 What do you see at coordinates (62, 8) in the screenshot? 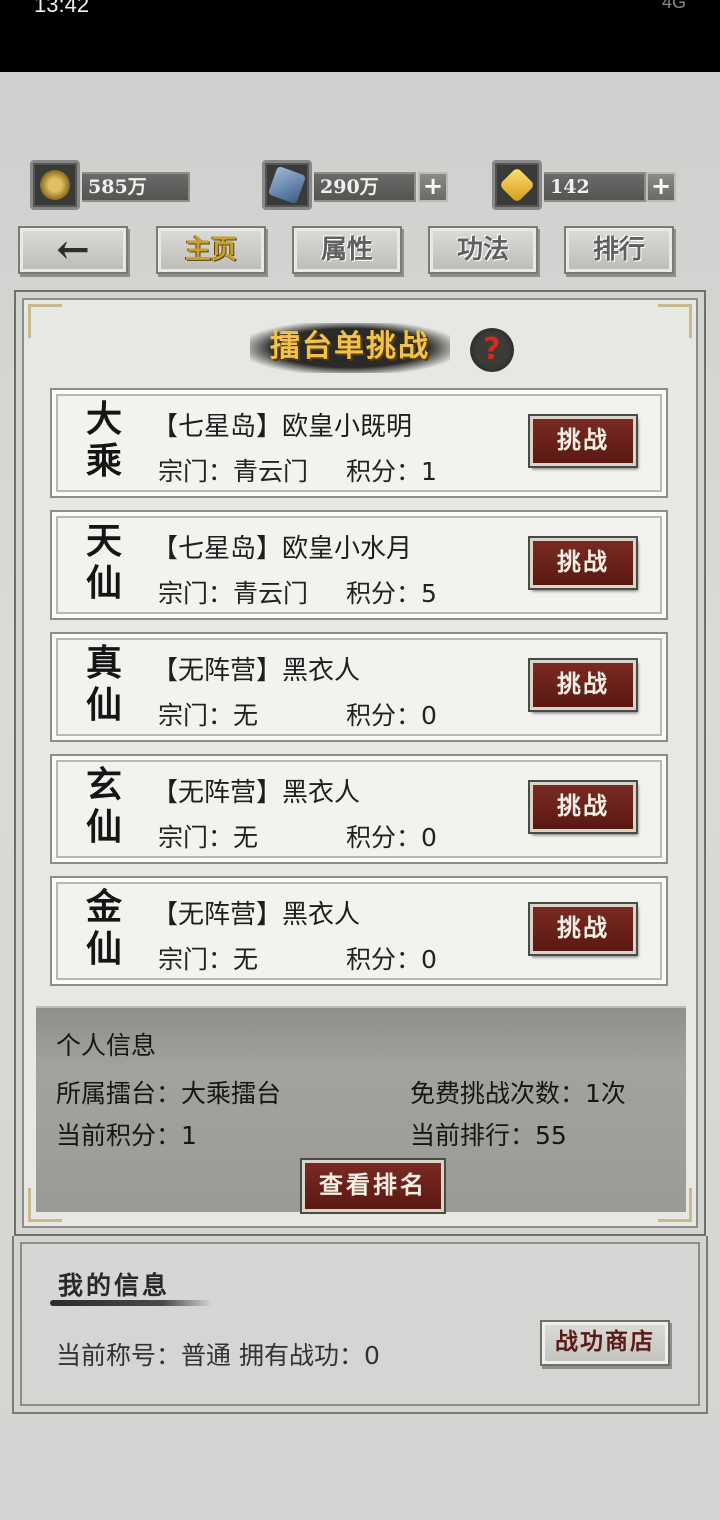
I see `status-time: 13:42` at bounding box center [62, 8].